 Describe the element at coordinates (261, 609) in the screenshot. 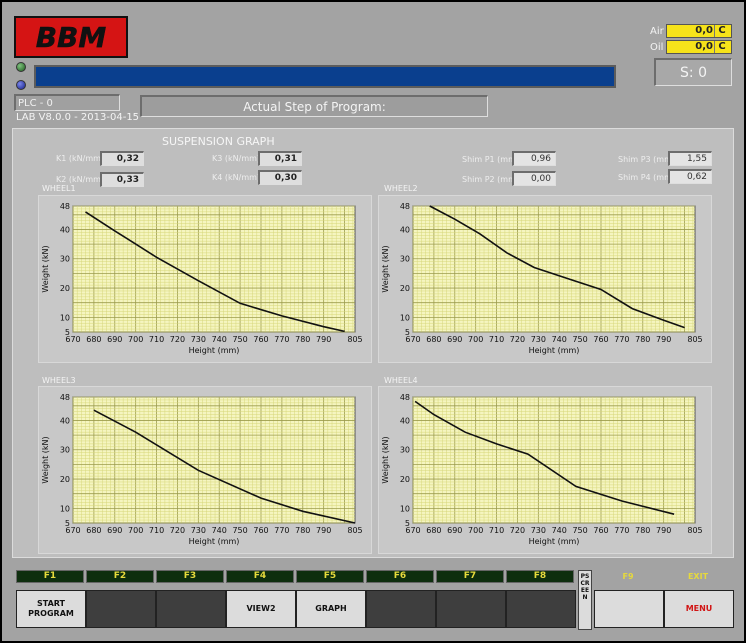

I see `view2-button: VIEW2` at that location.